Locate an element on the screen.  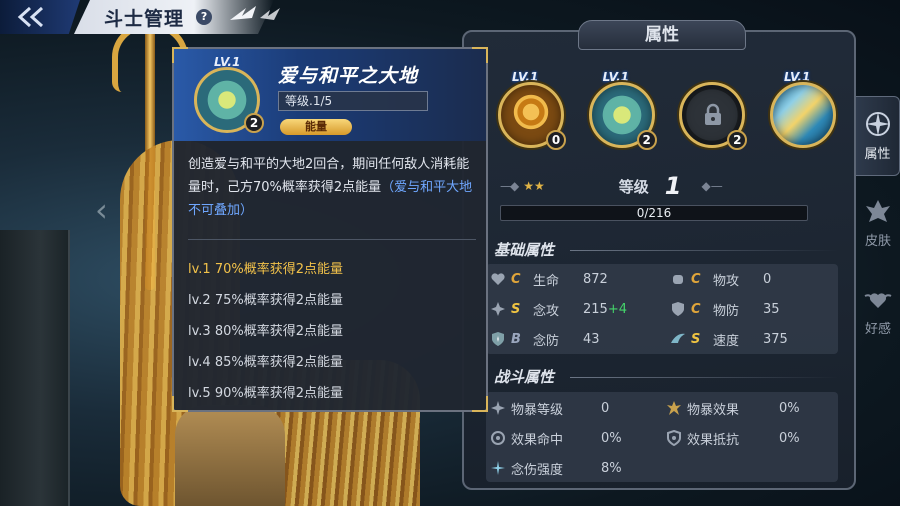
stat-name: 物攻 is located at coordinates (726, 281).